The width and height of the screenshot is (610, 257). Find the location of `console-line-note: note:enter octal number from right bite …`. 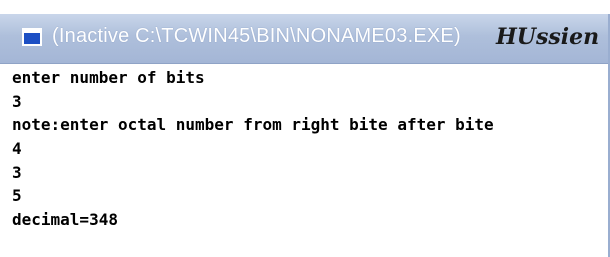

console-line-note: note:enter octal number from right bite … is located at coordinates (253, 125).